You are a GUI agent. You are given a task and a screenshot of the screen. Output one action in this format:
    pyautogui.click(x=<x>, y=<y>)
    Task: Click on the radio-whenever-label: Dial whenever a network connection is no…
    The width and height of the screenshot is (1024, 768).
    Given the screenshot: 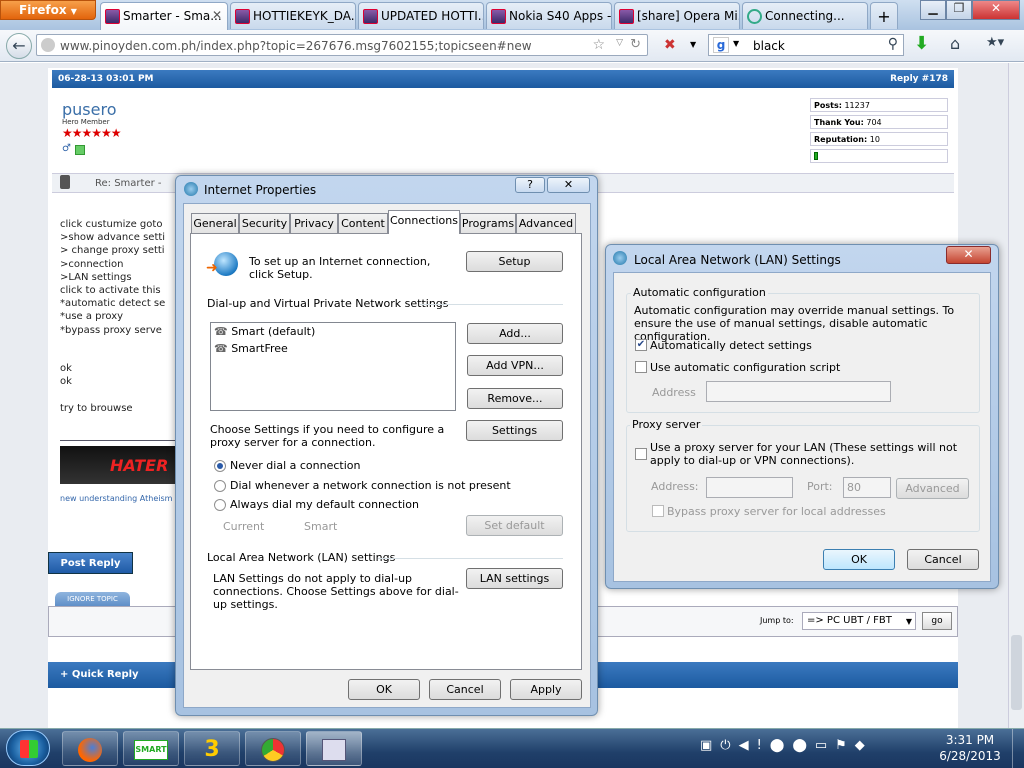 What is the action you would take?
    pyautogui.click(x=370, y=485)
    